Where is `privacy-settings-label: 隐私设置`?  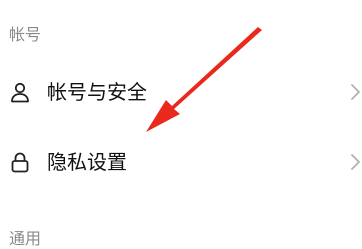
privacy-settings-label: 隐私设置 is located at coordinates (87, 162).